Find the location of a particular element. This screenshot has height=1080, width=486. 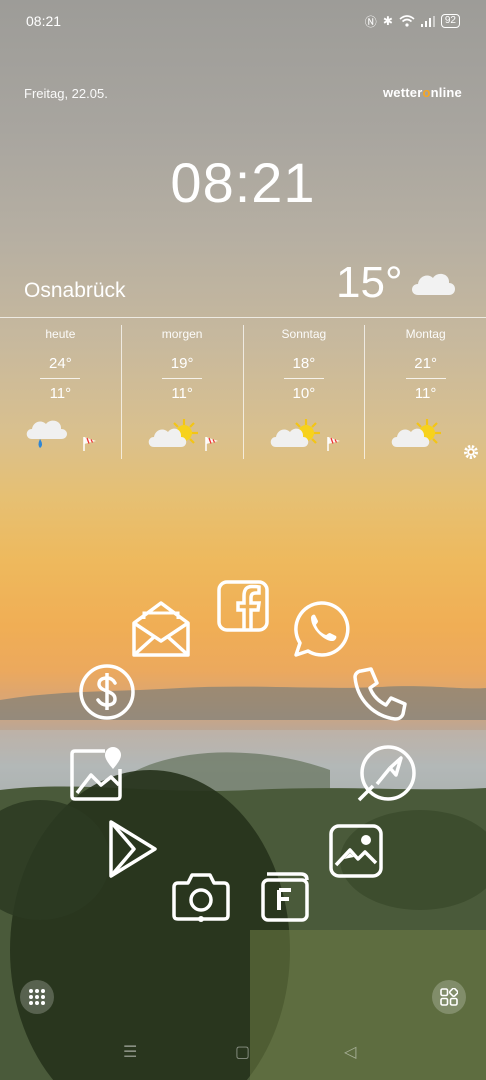

compass-icon is located at coordinates (388, 773).